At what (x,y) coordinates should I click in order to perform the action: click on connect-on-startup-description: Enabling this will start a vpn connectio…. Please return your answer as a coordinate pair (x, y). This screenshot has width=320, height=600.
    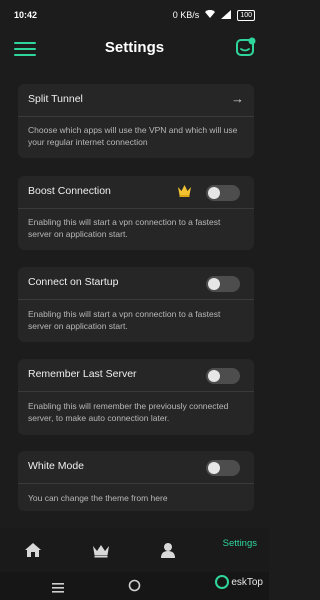
    Looking at the image, I should click on (124, 320).